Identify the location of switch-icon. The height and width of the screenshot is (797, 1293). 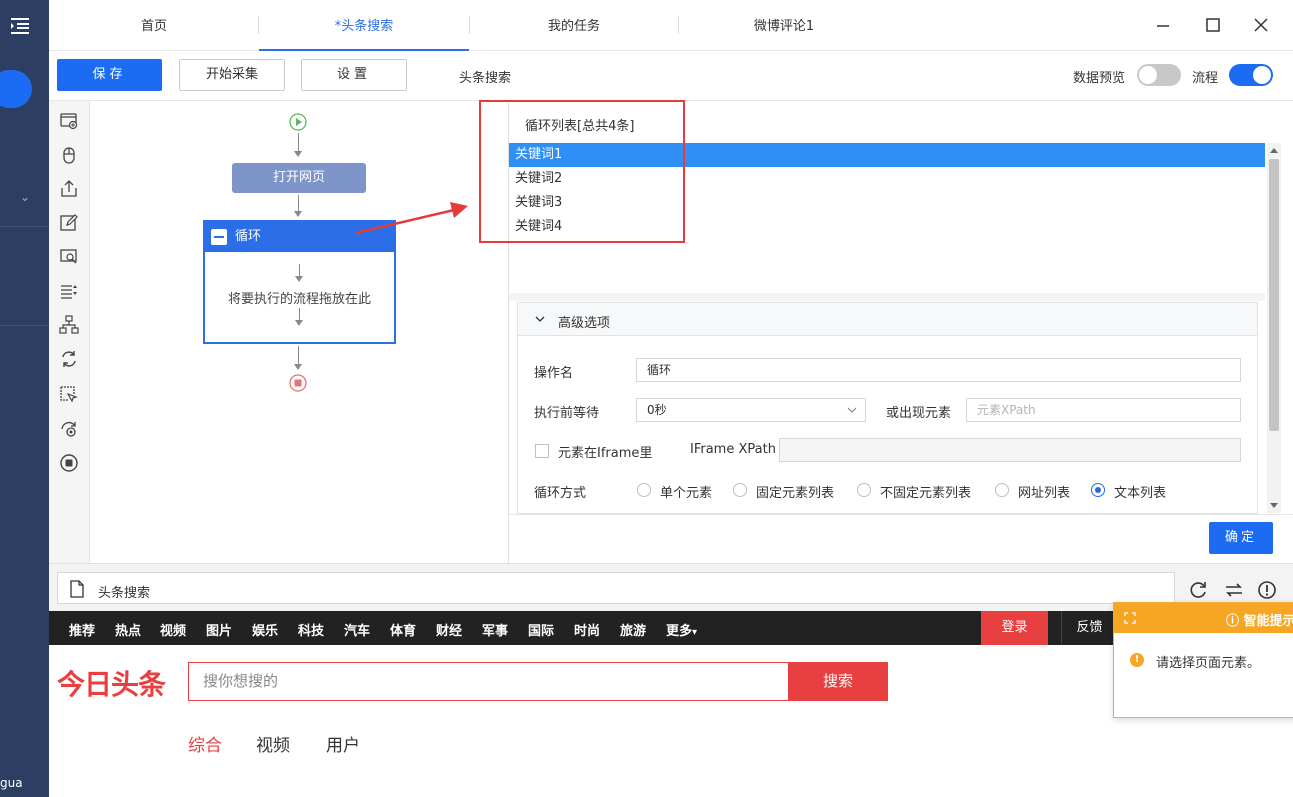
(1234, 590).